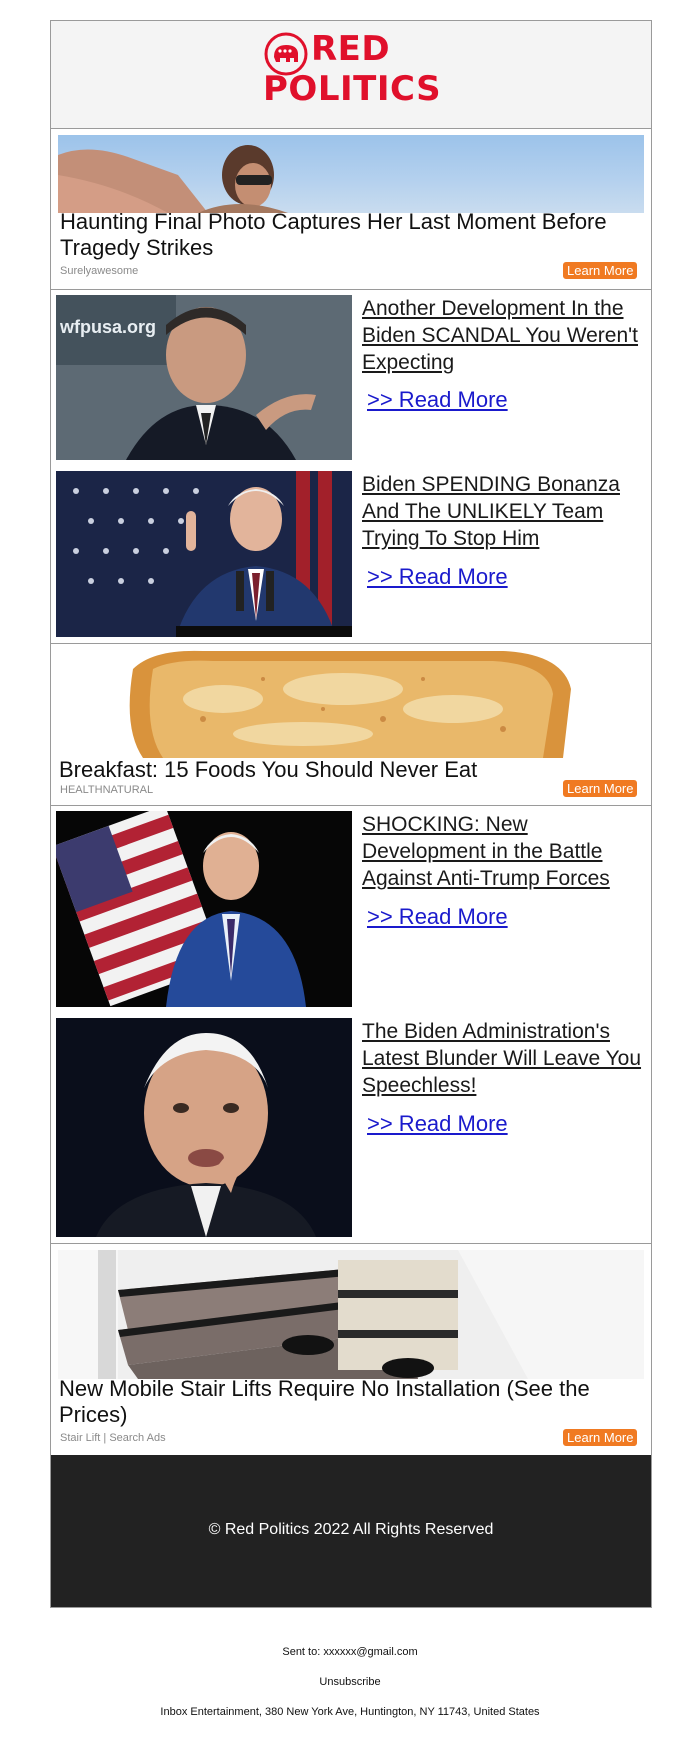  I want to click on email-header: RED POLITICS, so click(351, 75).